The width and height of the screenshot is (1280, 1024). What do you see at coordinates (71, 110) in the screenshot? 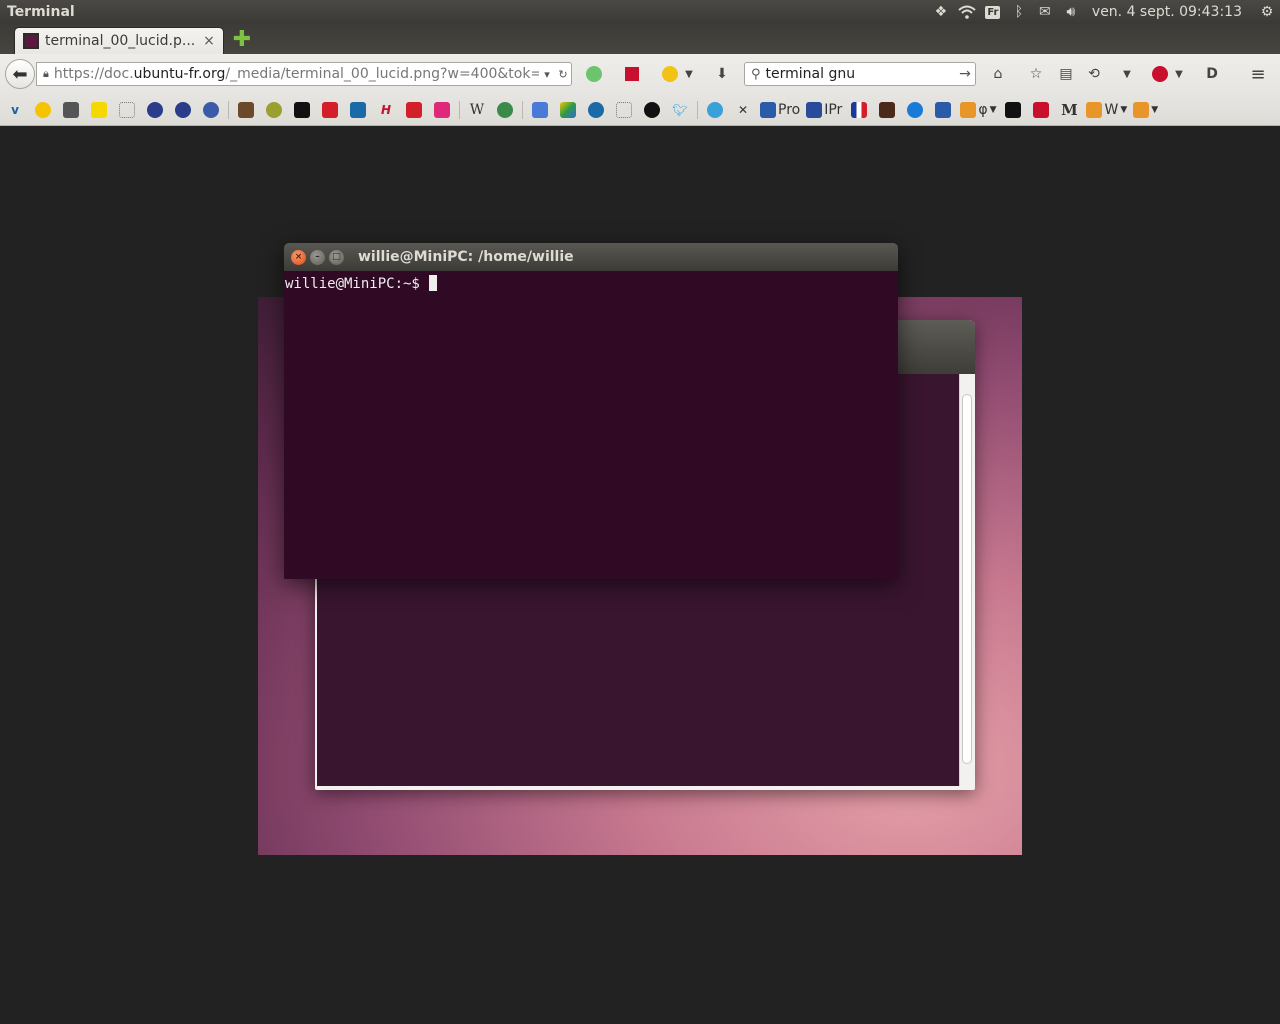
I see `bookmark-film-icon` at bounding box center [71, 110].